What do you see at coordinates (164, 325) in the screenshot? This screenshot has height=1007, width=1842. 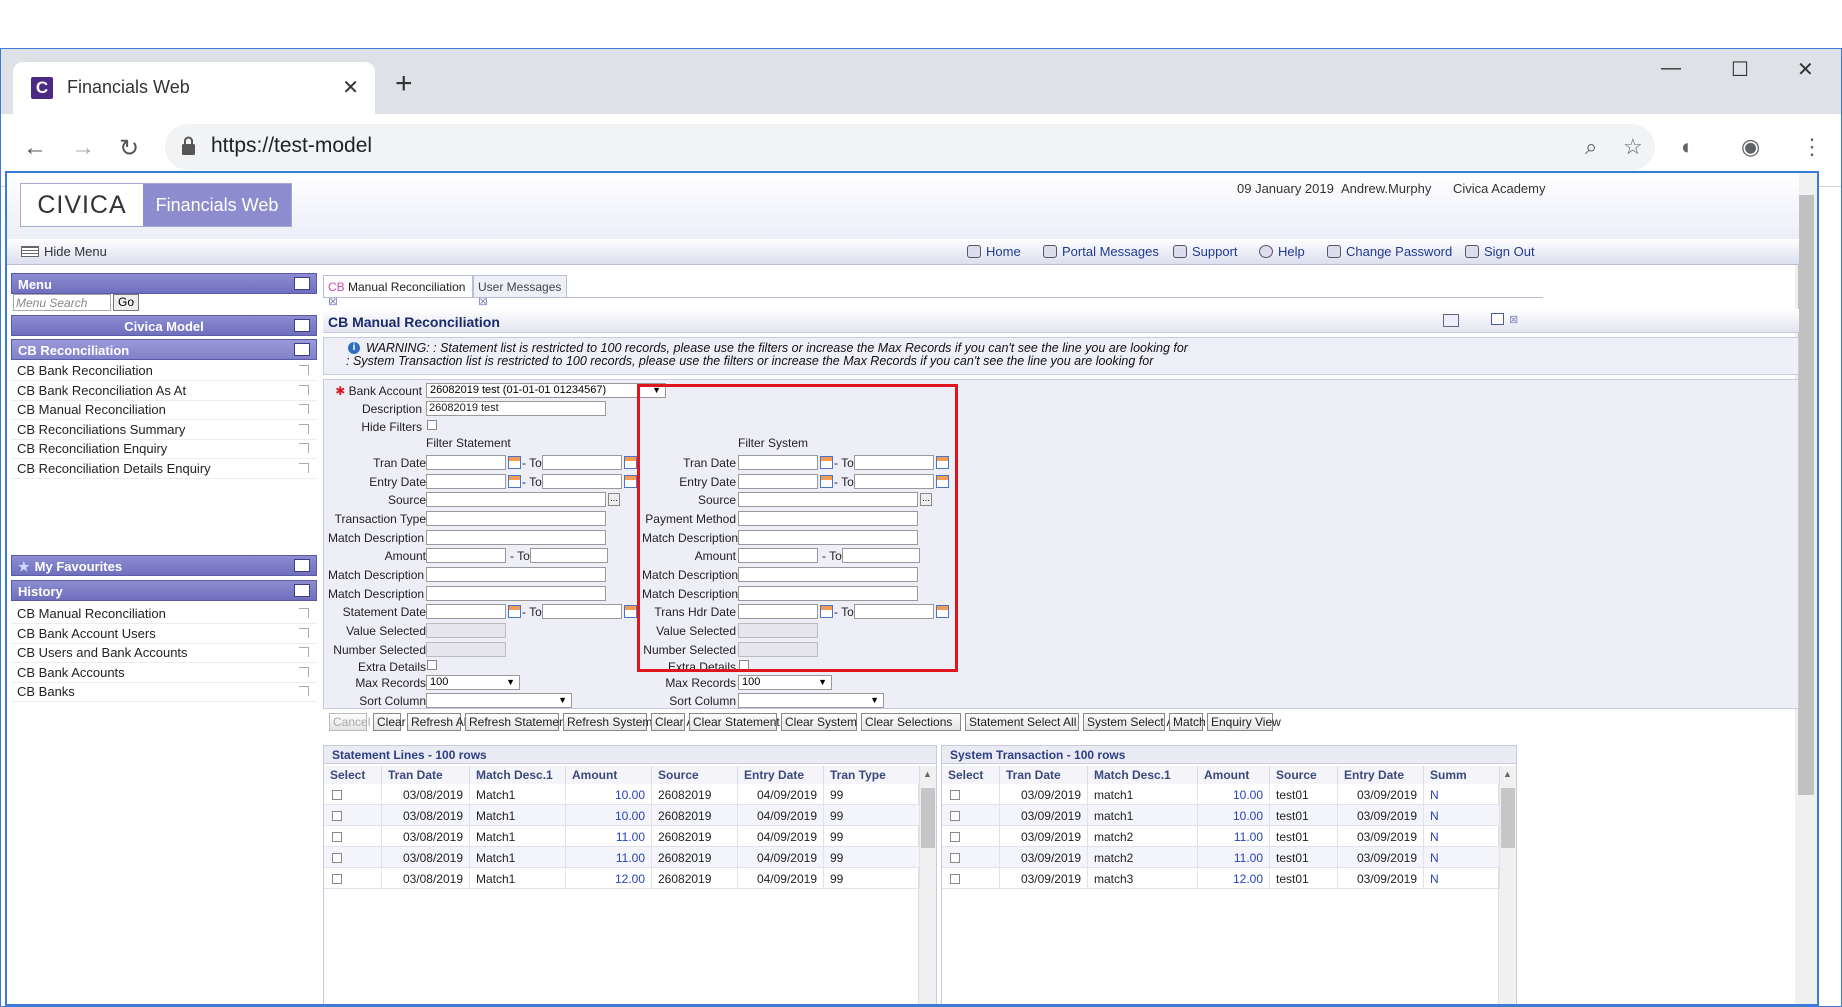 I see `civica-model-header: Civica Model` at bounding box center [164, 325].